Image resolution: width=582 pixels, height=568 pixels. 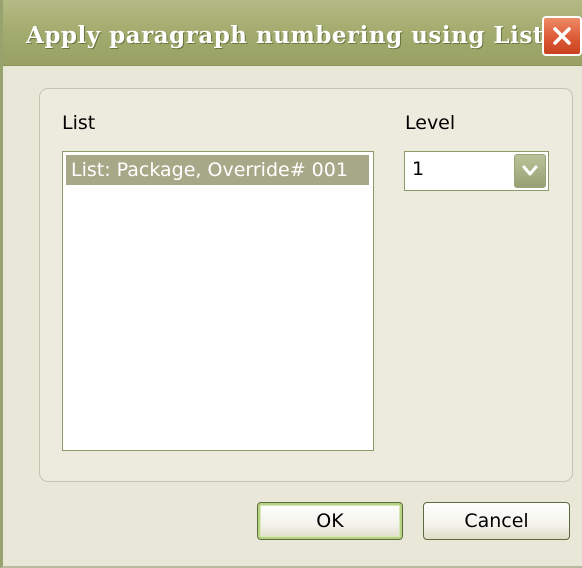 I want to click on list-item: List: Package, Override# 001, so click(x=217, y=170).